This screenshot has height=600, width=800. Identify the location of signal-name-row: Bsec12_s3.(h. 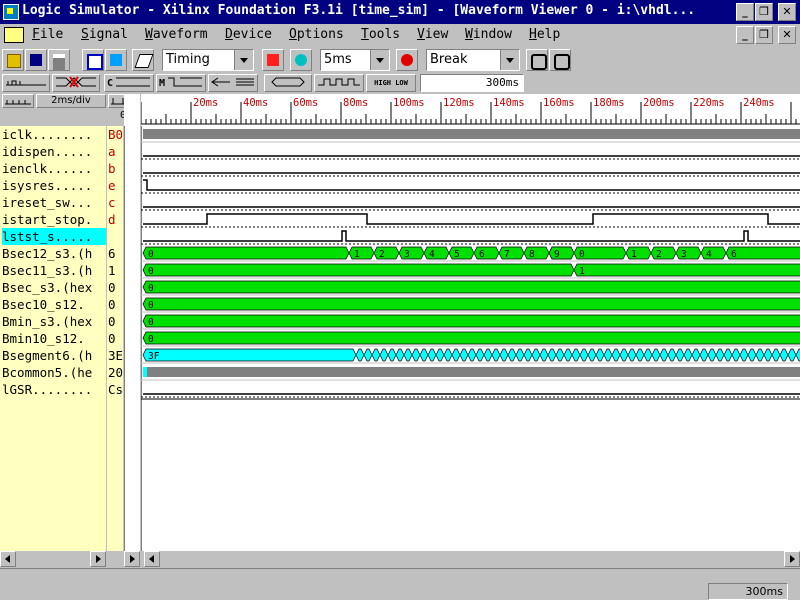
(54, 253).